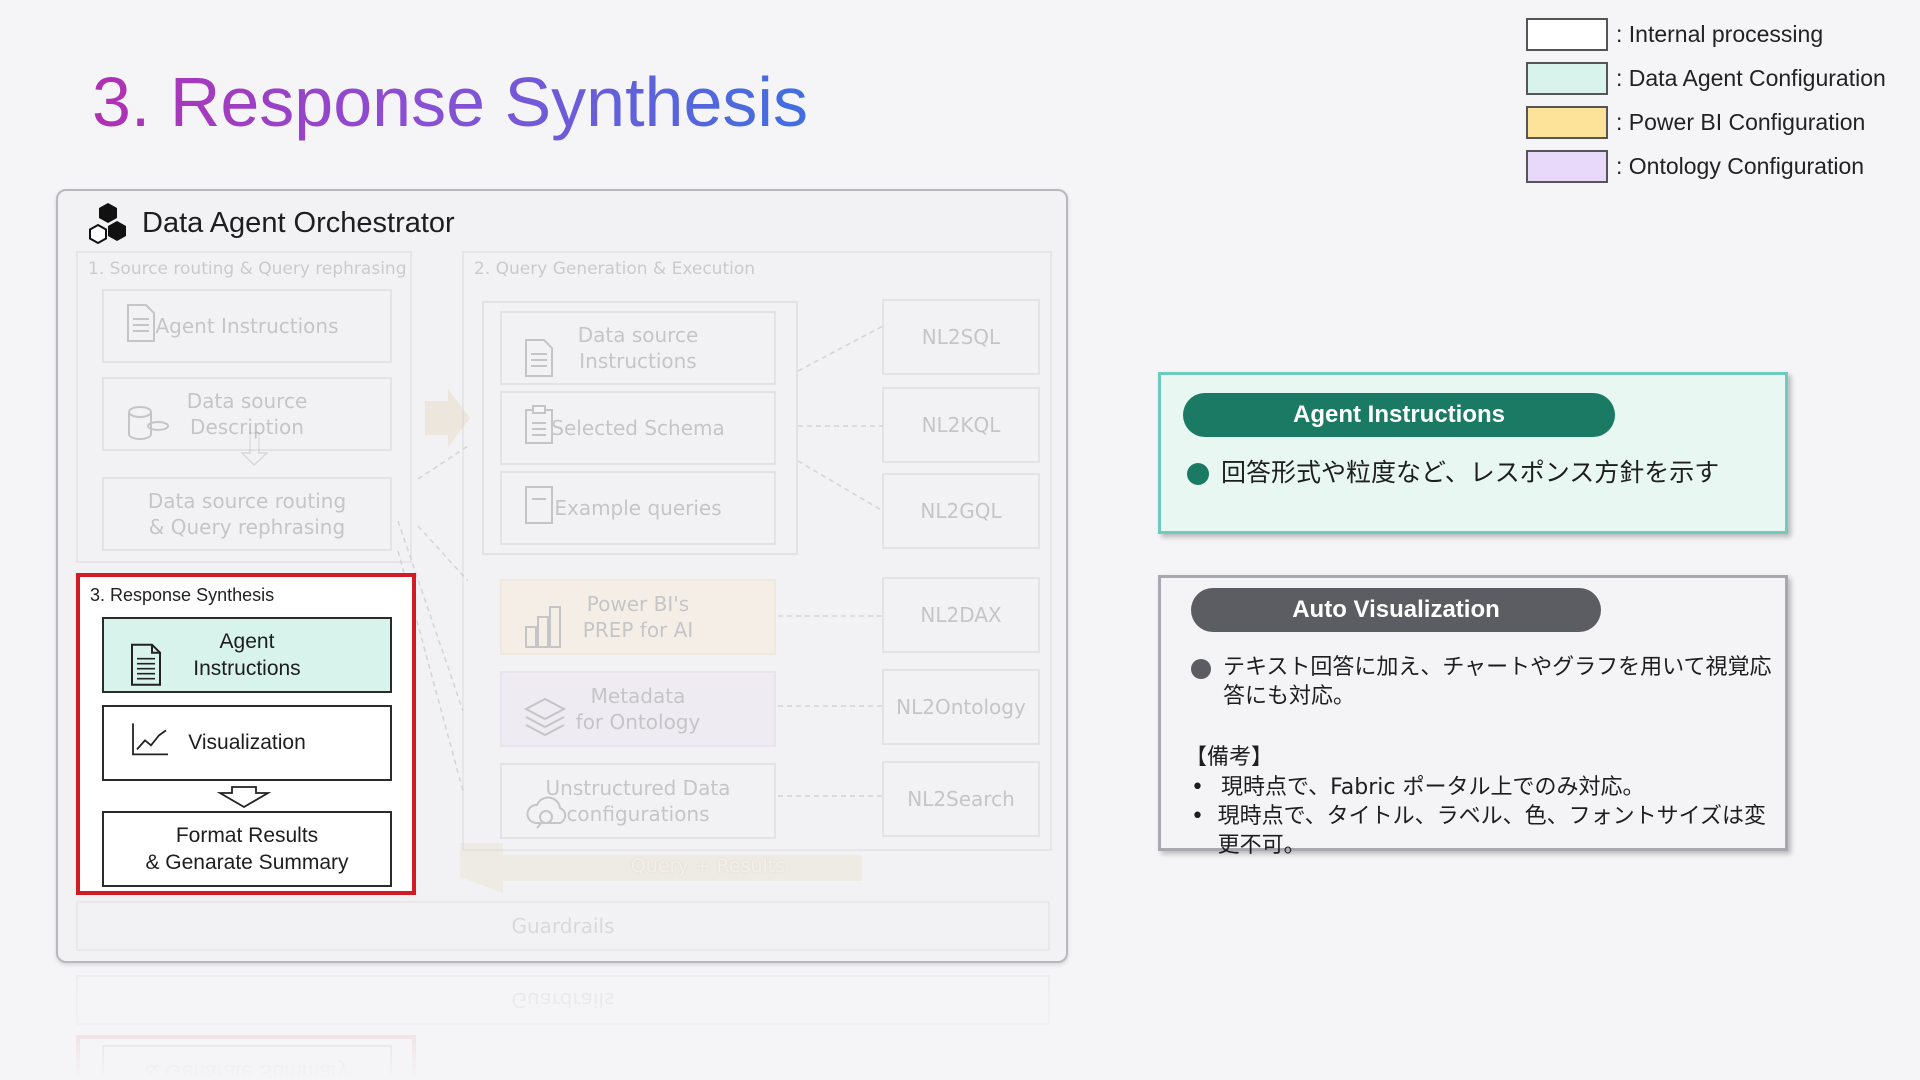 This screenshot has height=1080, width=1920. I want to click on note-text: 現時点で、タイトル、ラベル、色、フォントサイズは変更不可。, so click(1492, 831).